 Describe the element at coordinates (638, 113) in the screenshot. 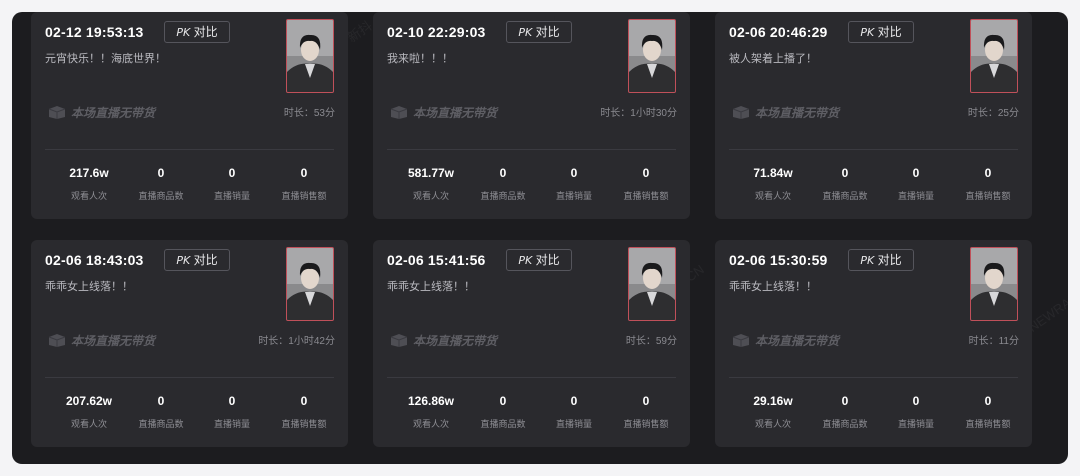

I see `live-duration: 时长：1小时30分` at that location.